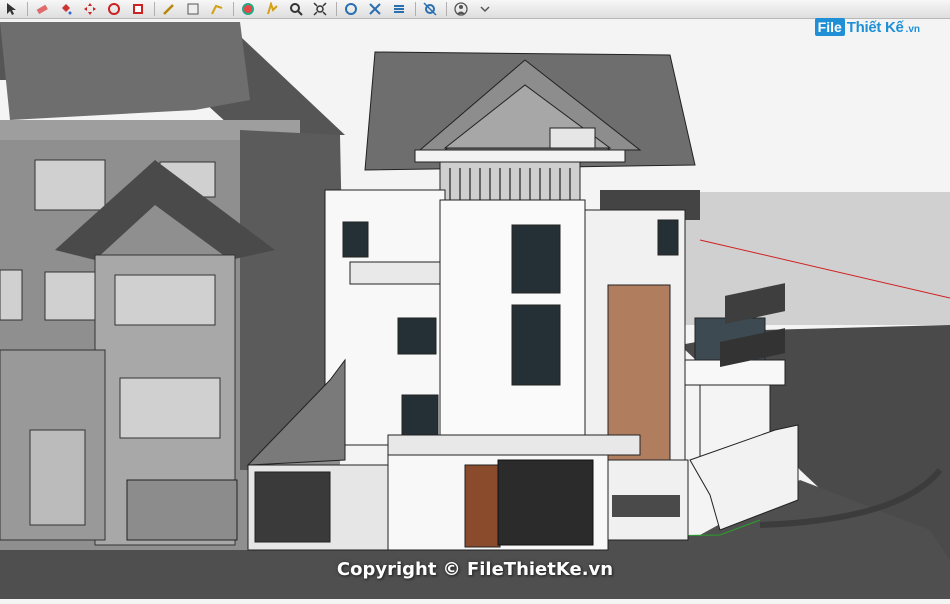  Describe the element at coordinates (57, 477) in the screenshot. I see `neighbor-door` at that location.